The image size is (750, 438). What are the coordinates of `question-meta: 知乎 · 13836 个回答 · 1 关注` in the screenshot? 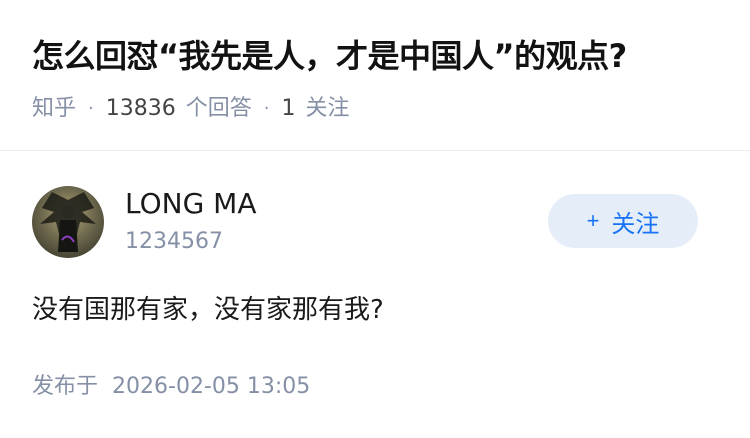 It's located at (191, 109).